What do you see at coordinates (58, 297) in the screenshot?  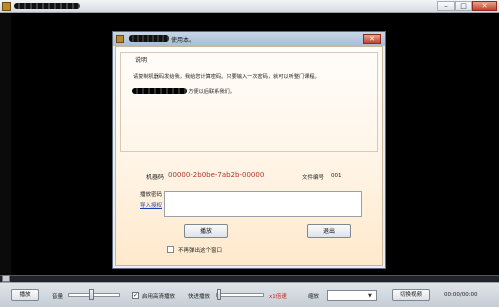 I see `volume-label: 音量` at bounding box center [58, 297].